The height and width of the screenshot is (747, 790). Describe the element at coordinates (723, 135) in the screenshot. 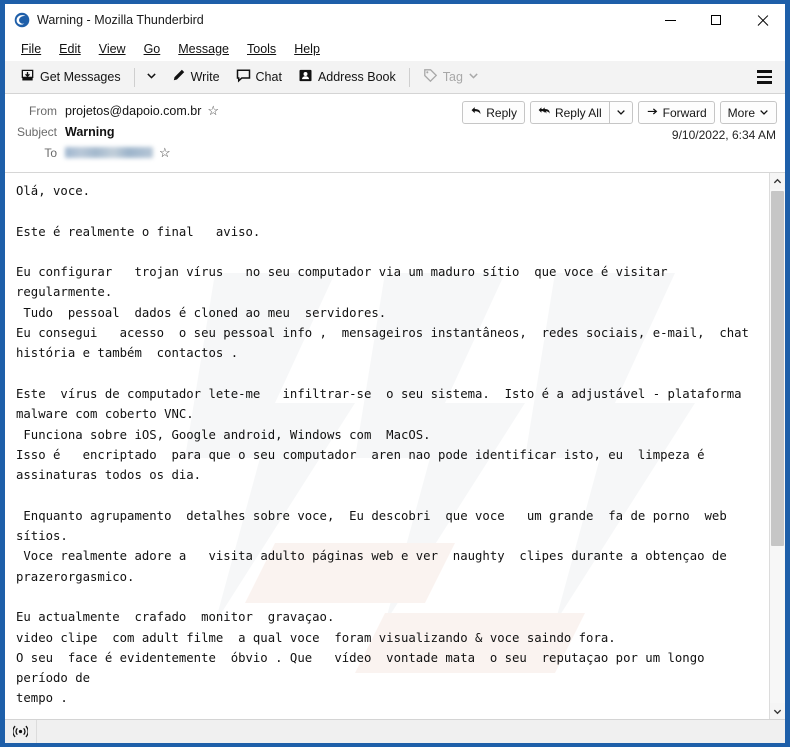

I see `message-date: 9/10/2022, 6:34 AM` at that location.